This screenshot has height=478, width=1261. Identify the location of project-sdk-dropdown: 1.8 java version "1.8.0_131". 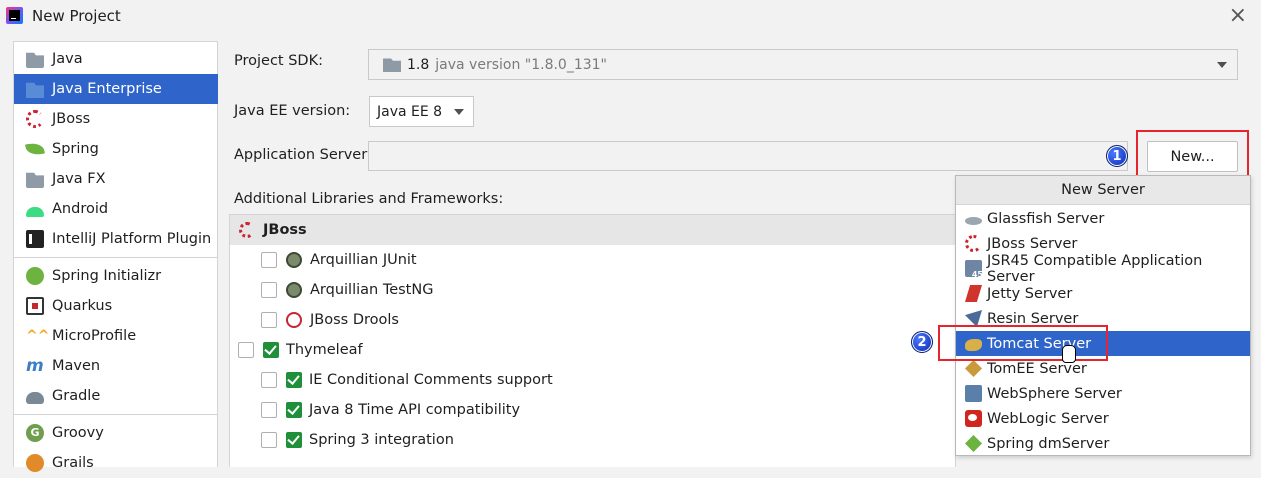
(803, 64).